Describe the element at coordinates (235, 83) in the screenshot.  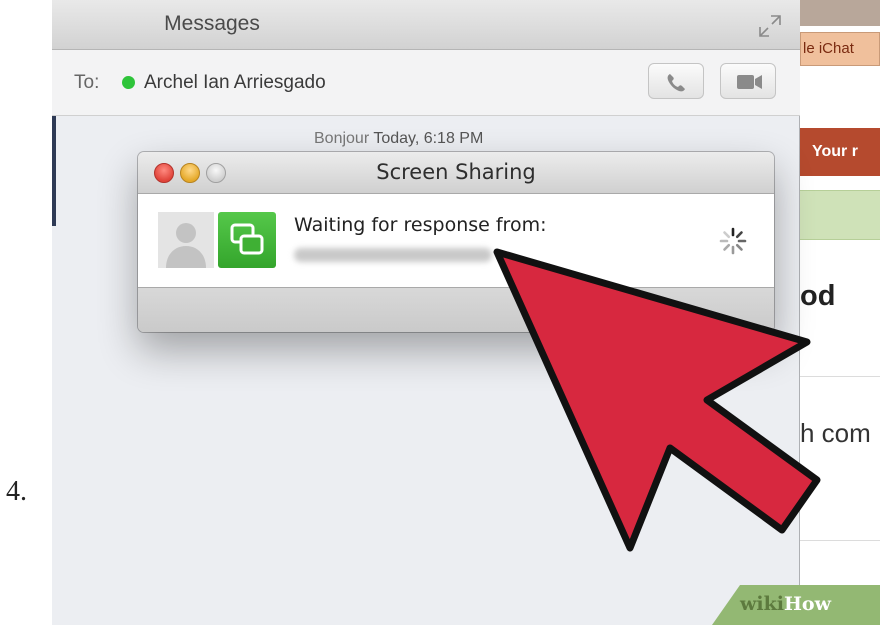
I see `recipient-name: Archel Ian Arriesgado` at that location.